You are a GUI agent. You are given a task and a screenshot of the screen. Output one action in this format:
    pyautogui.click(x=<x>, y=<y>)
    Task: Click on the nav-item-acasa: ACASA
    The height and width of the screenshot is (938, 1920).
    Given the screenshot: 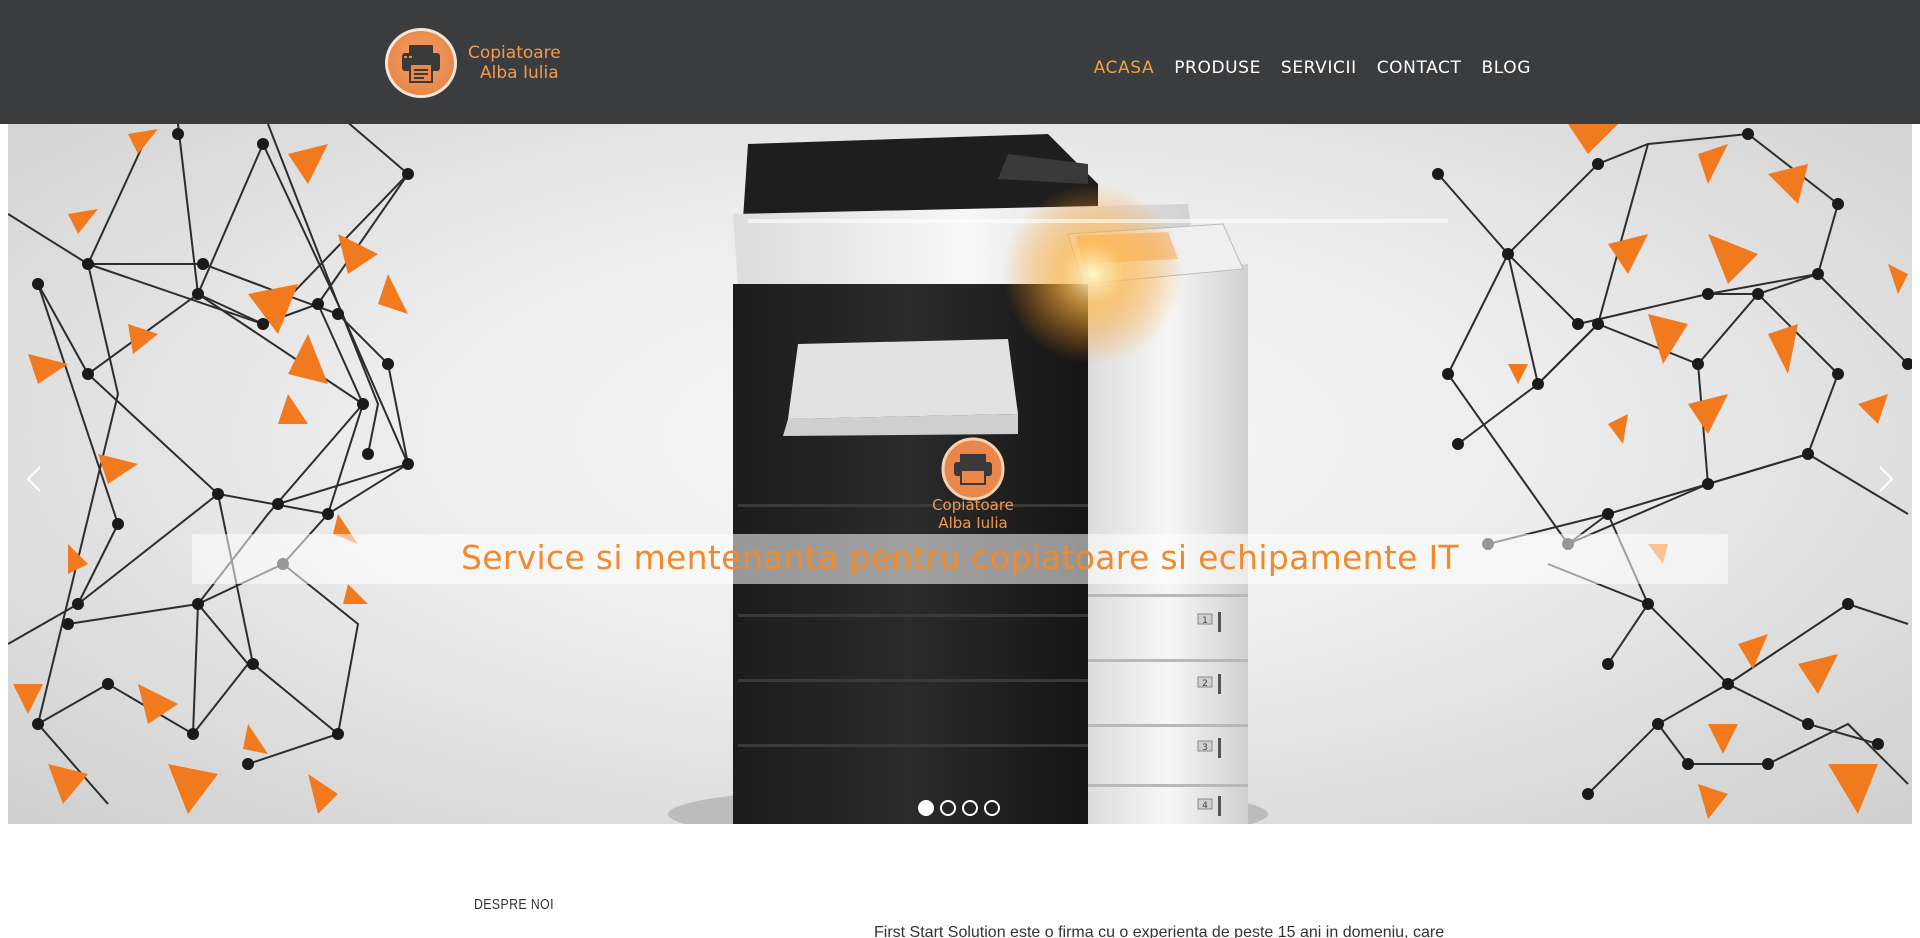 What is the action you would take?
    pyautogui.click(x=1124, y=68)
    